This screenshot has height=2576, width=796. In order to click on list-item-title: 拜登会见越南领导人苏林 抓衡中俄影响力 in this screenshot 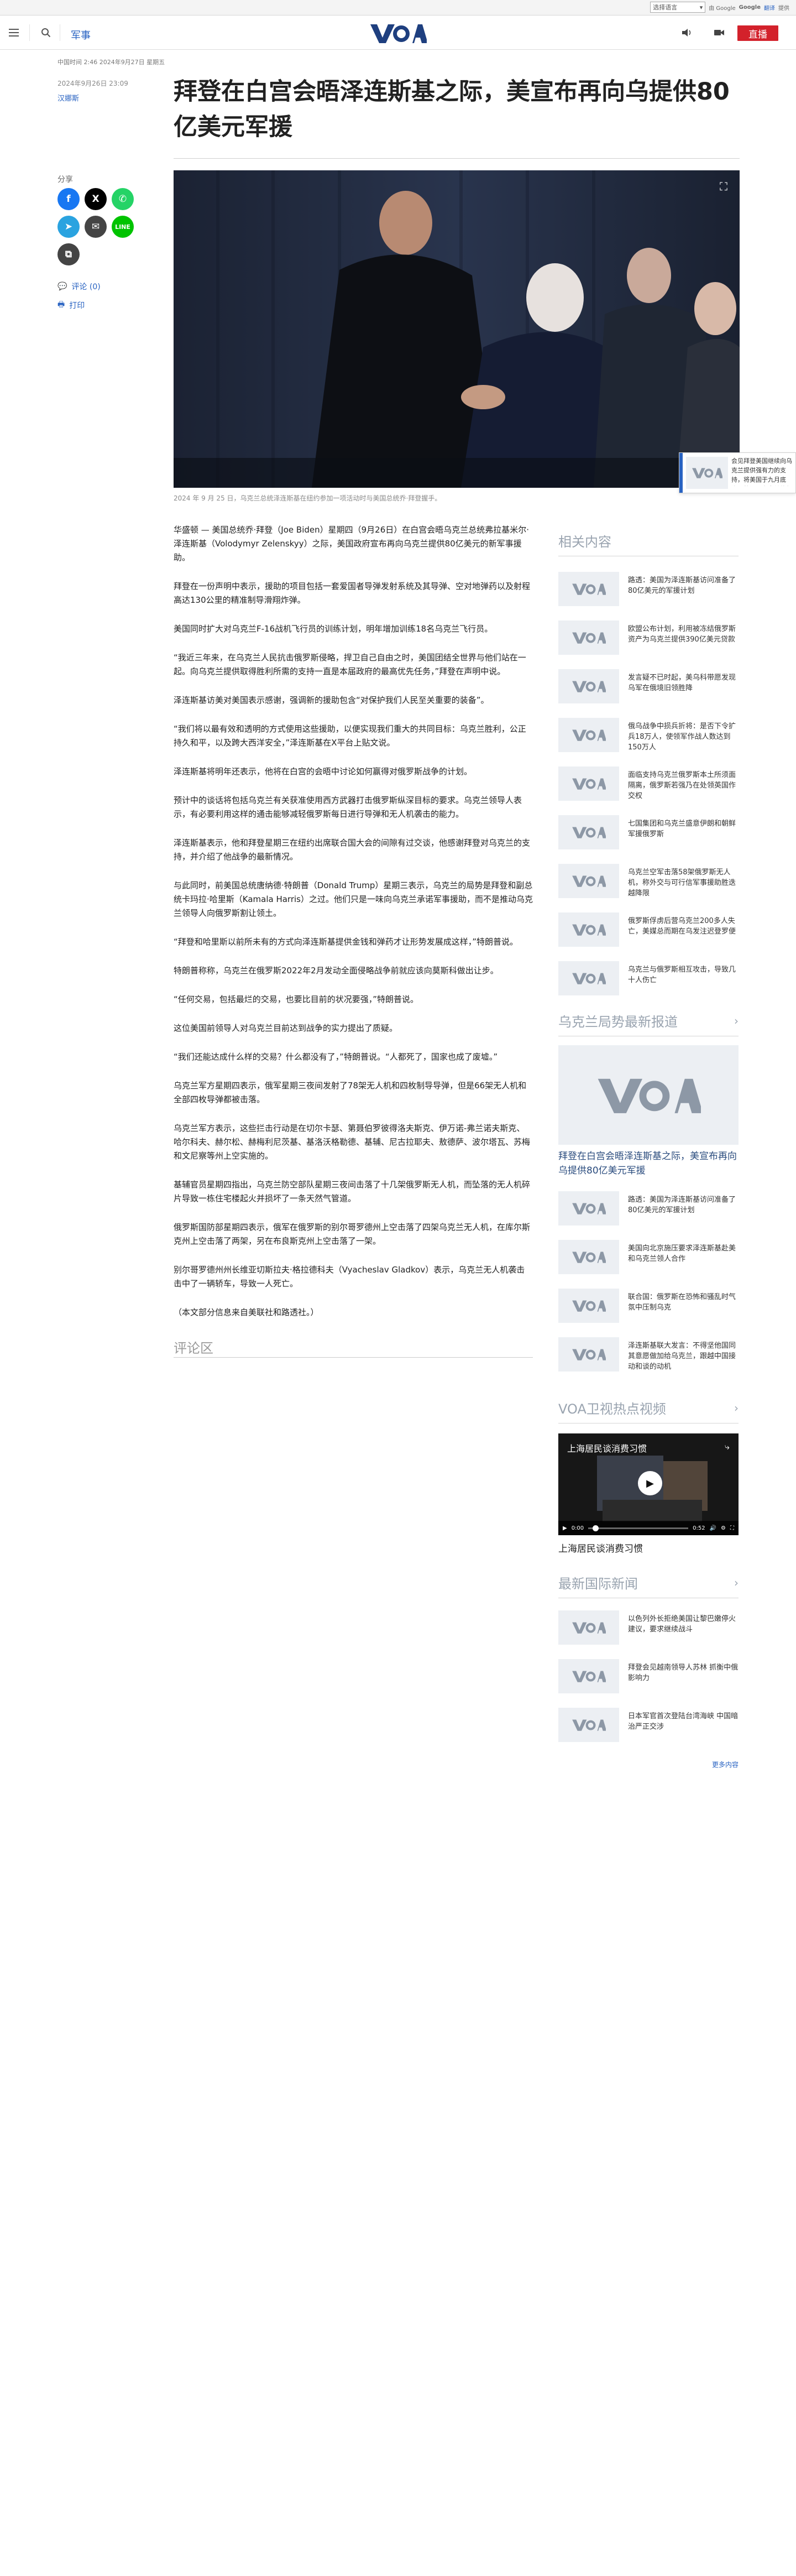, I will do `click(684, 1673)`.